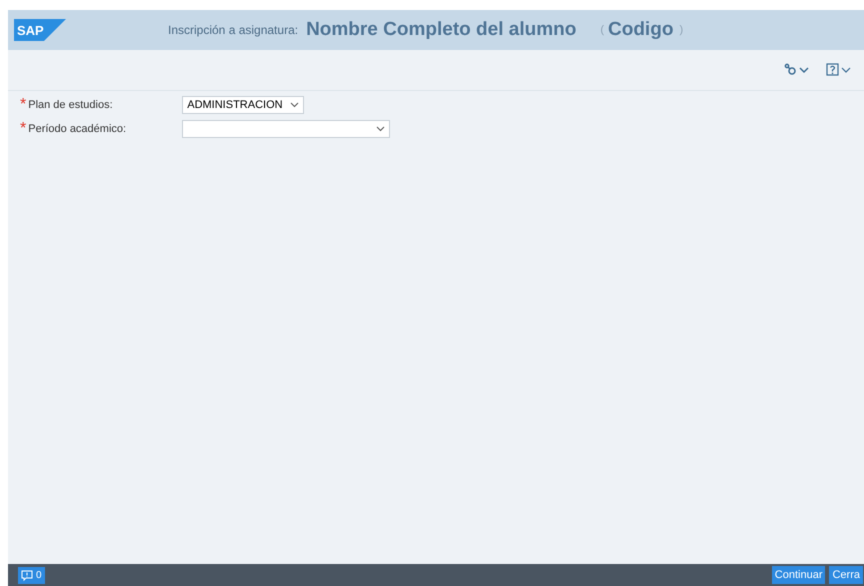  Describe the element at coordinates (641, 30) in the screenshot. I see `student-code: Codigo` at that location.